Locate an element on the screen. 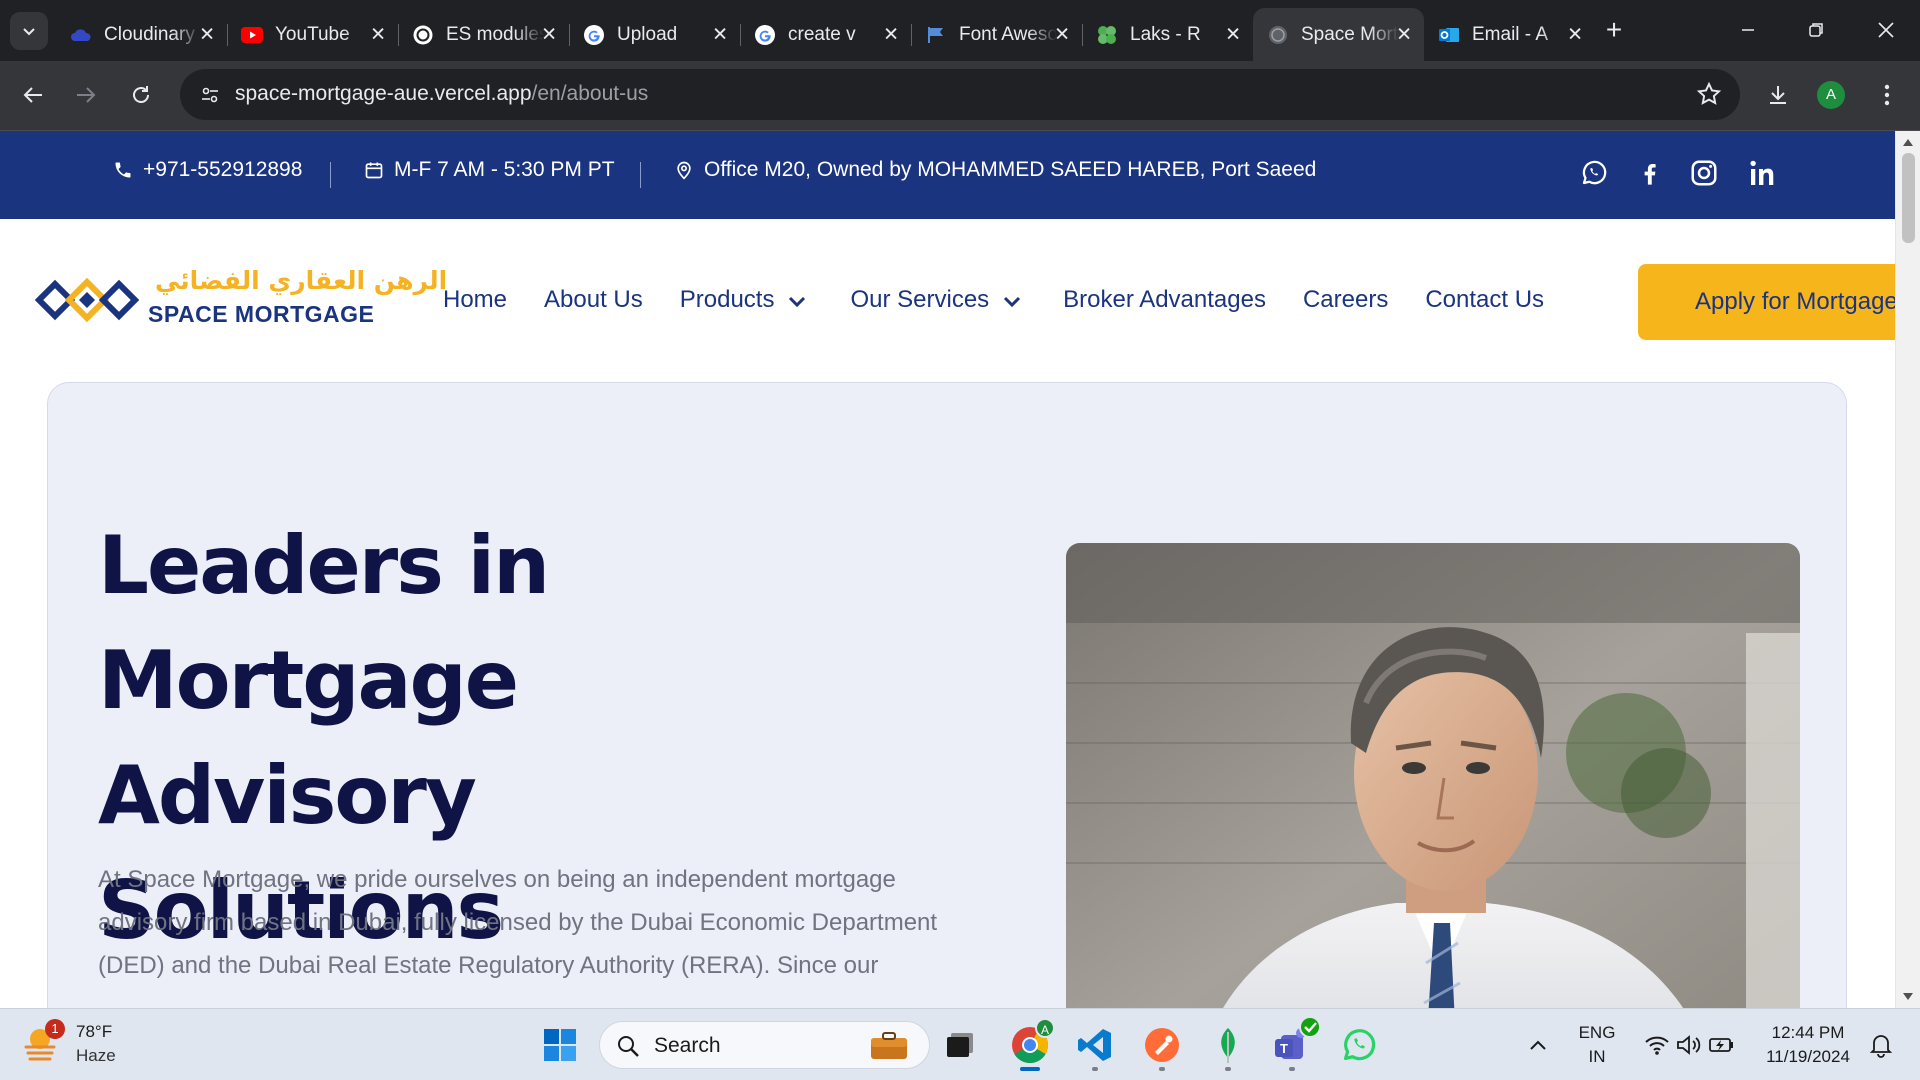 Image resolution: width=1920 pixels, height=1080 pixels. browser-menu-button is located at coordinates (1887, 95).